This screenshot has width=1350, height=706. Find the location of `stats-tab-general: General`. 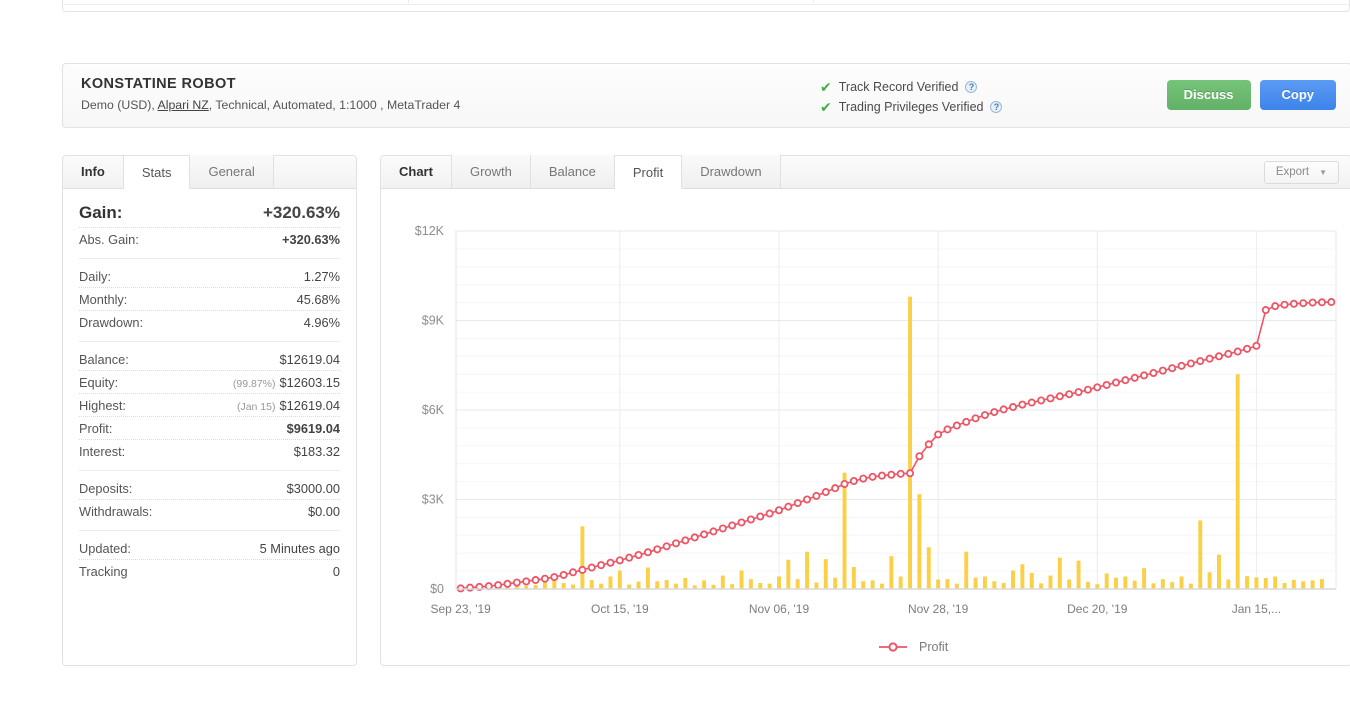

stats-tab-general: General is located at coordinates (232, 171).